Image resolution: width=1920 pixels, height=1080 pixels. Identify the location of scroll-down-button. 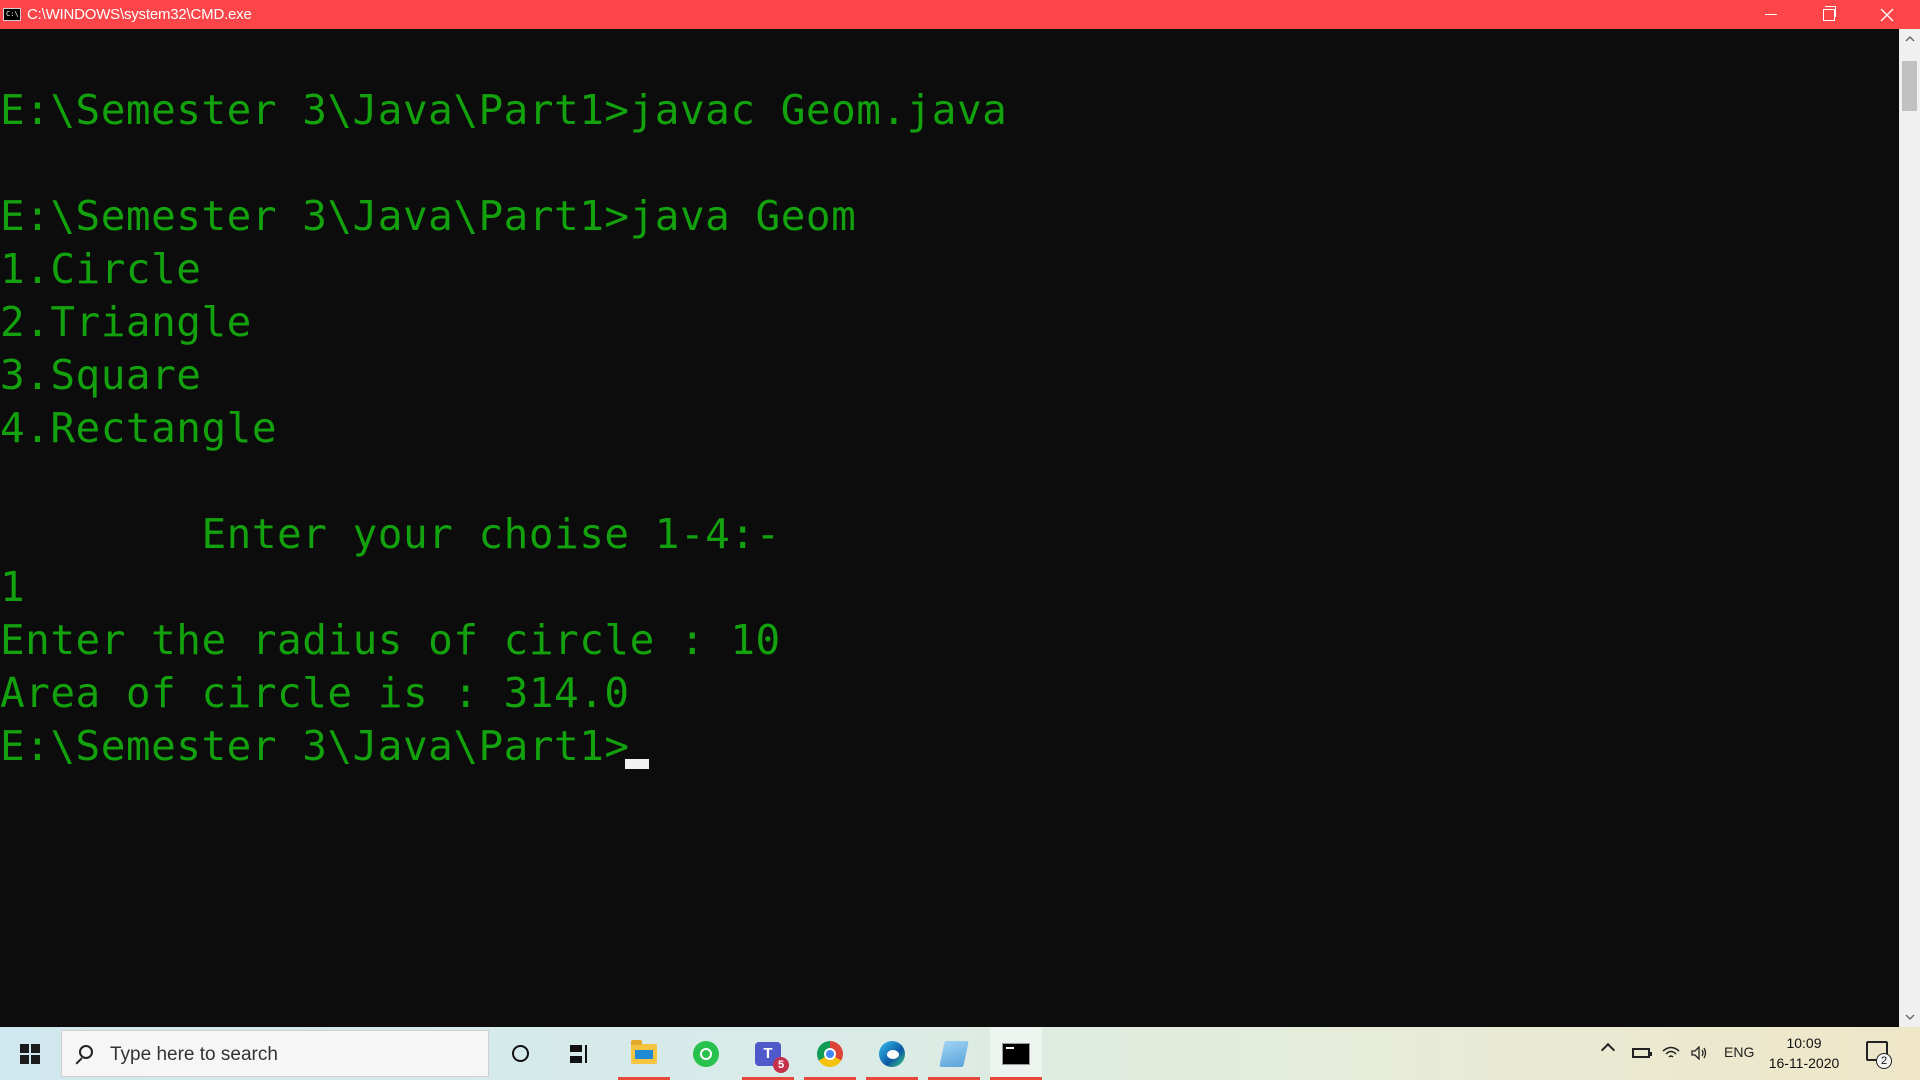
(1909, 1017).